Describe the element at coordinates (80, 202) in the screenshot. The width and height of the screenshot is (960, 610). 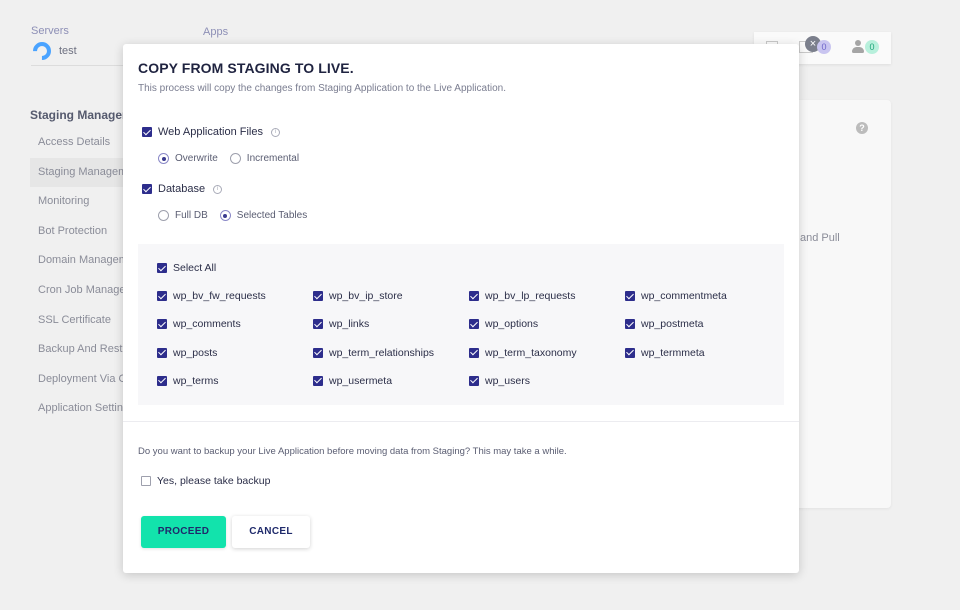
I see `sidebar-item: Monitoring` at that location.